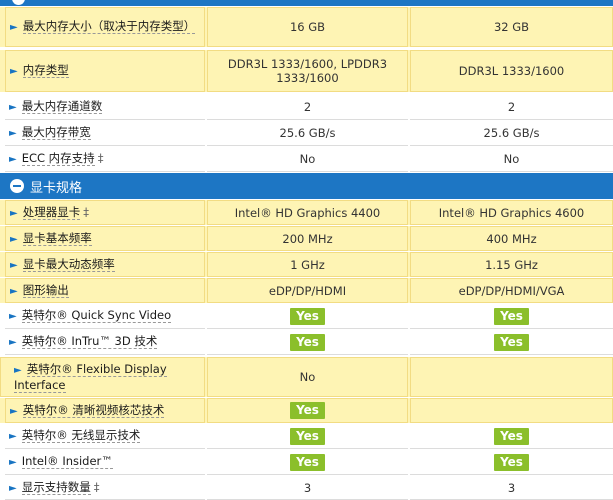 The image size is (613, 500). Describe the element at coordinates (511, 212) in the screenshot. I see `spec-value-col2: Intel® HD Graphics 4600` at that location.